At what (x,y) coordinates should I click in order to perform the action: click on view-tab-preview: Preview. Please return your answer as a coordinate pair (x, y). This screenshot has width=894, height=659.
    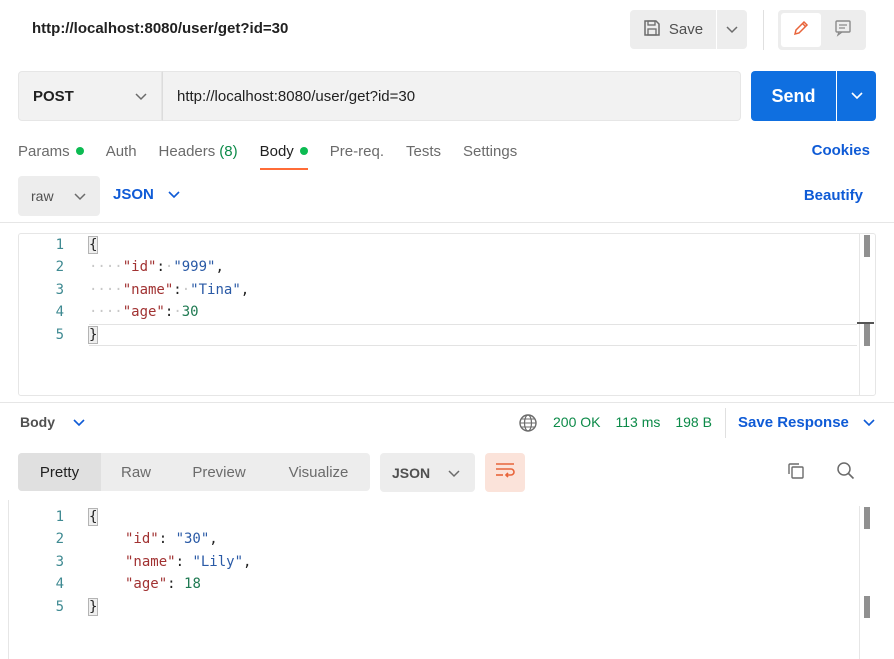
    Looking at the image, I should click on (219, 472).